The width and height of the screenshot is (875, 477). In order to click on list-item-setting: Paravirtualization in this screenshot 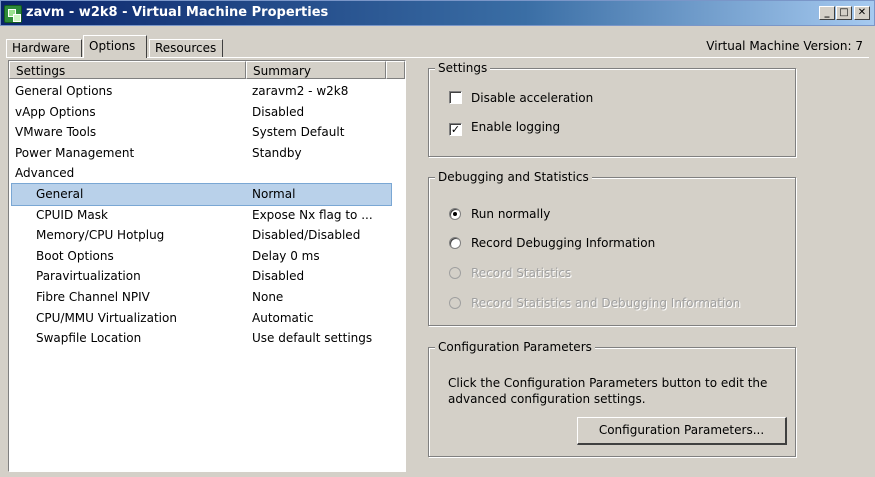, I will do `click(88, 276)`.